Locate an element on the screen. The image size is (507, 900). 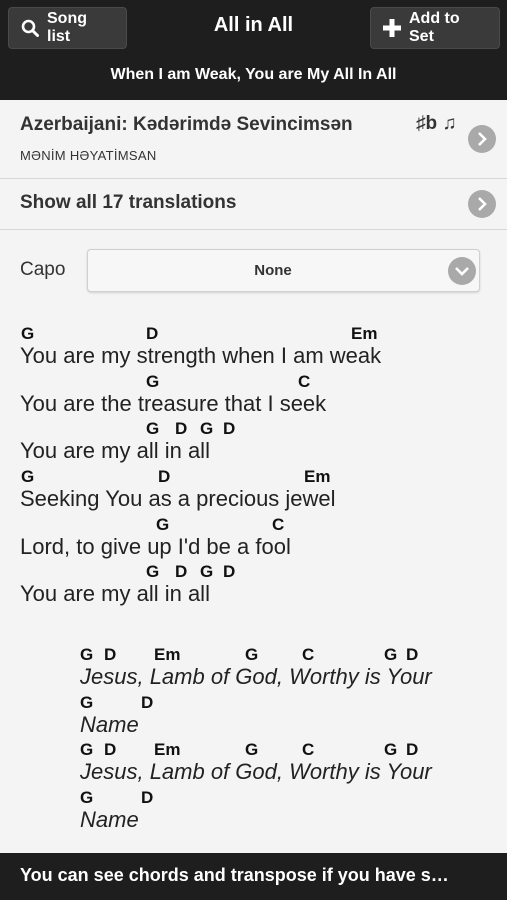
song-list-button: Song list is located at coordinates (67, 28).